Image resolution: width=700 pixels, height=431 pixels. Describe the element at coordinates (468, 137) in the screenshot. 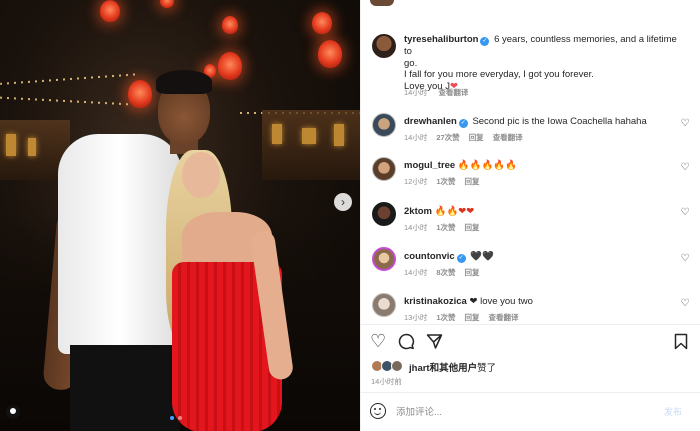

I see `comment-meta: 14小时 27次赞 回复 查看翻译` at that location.